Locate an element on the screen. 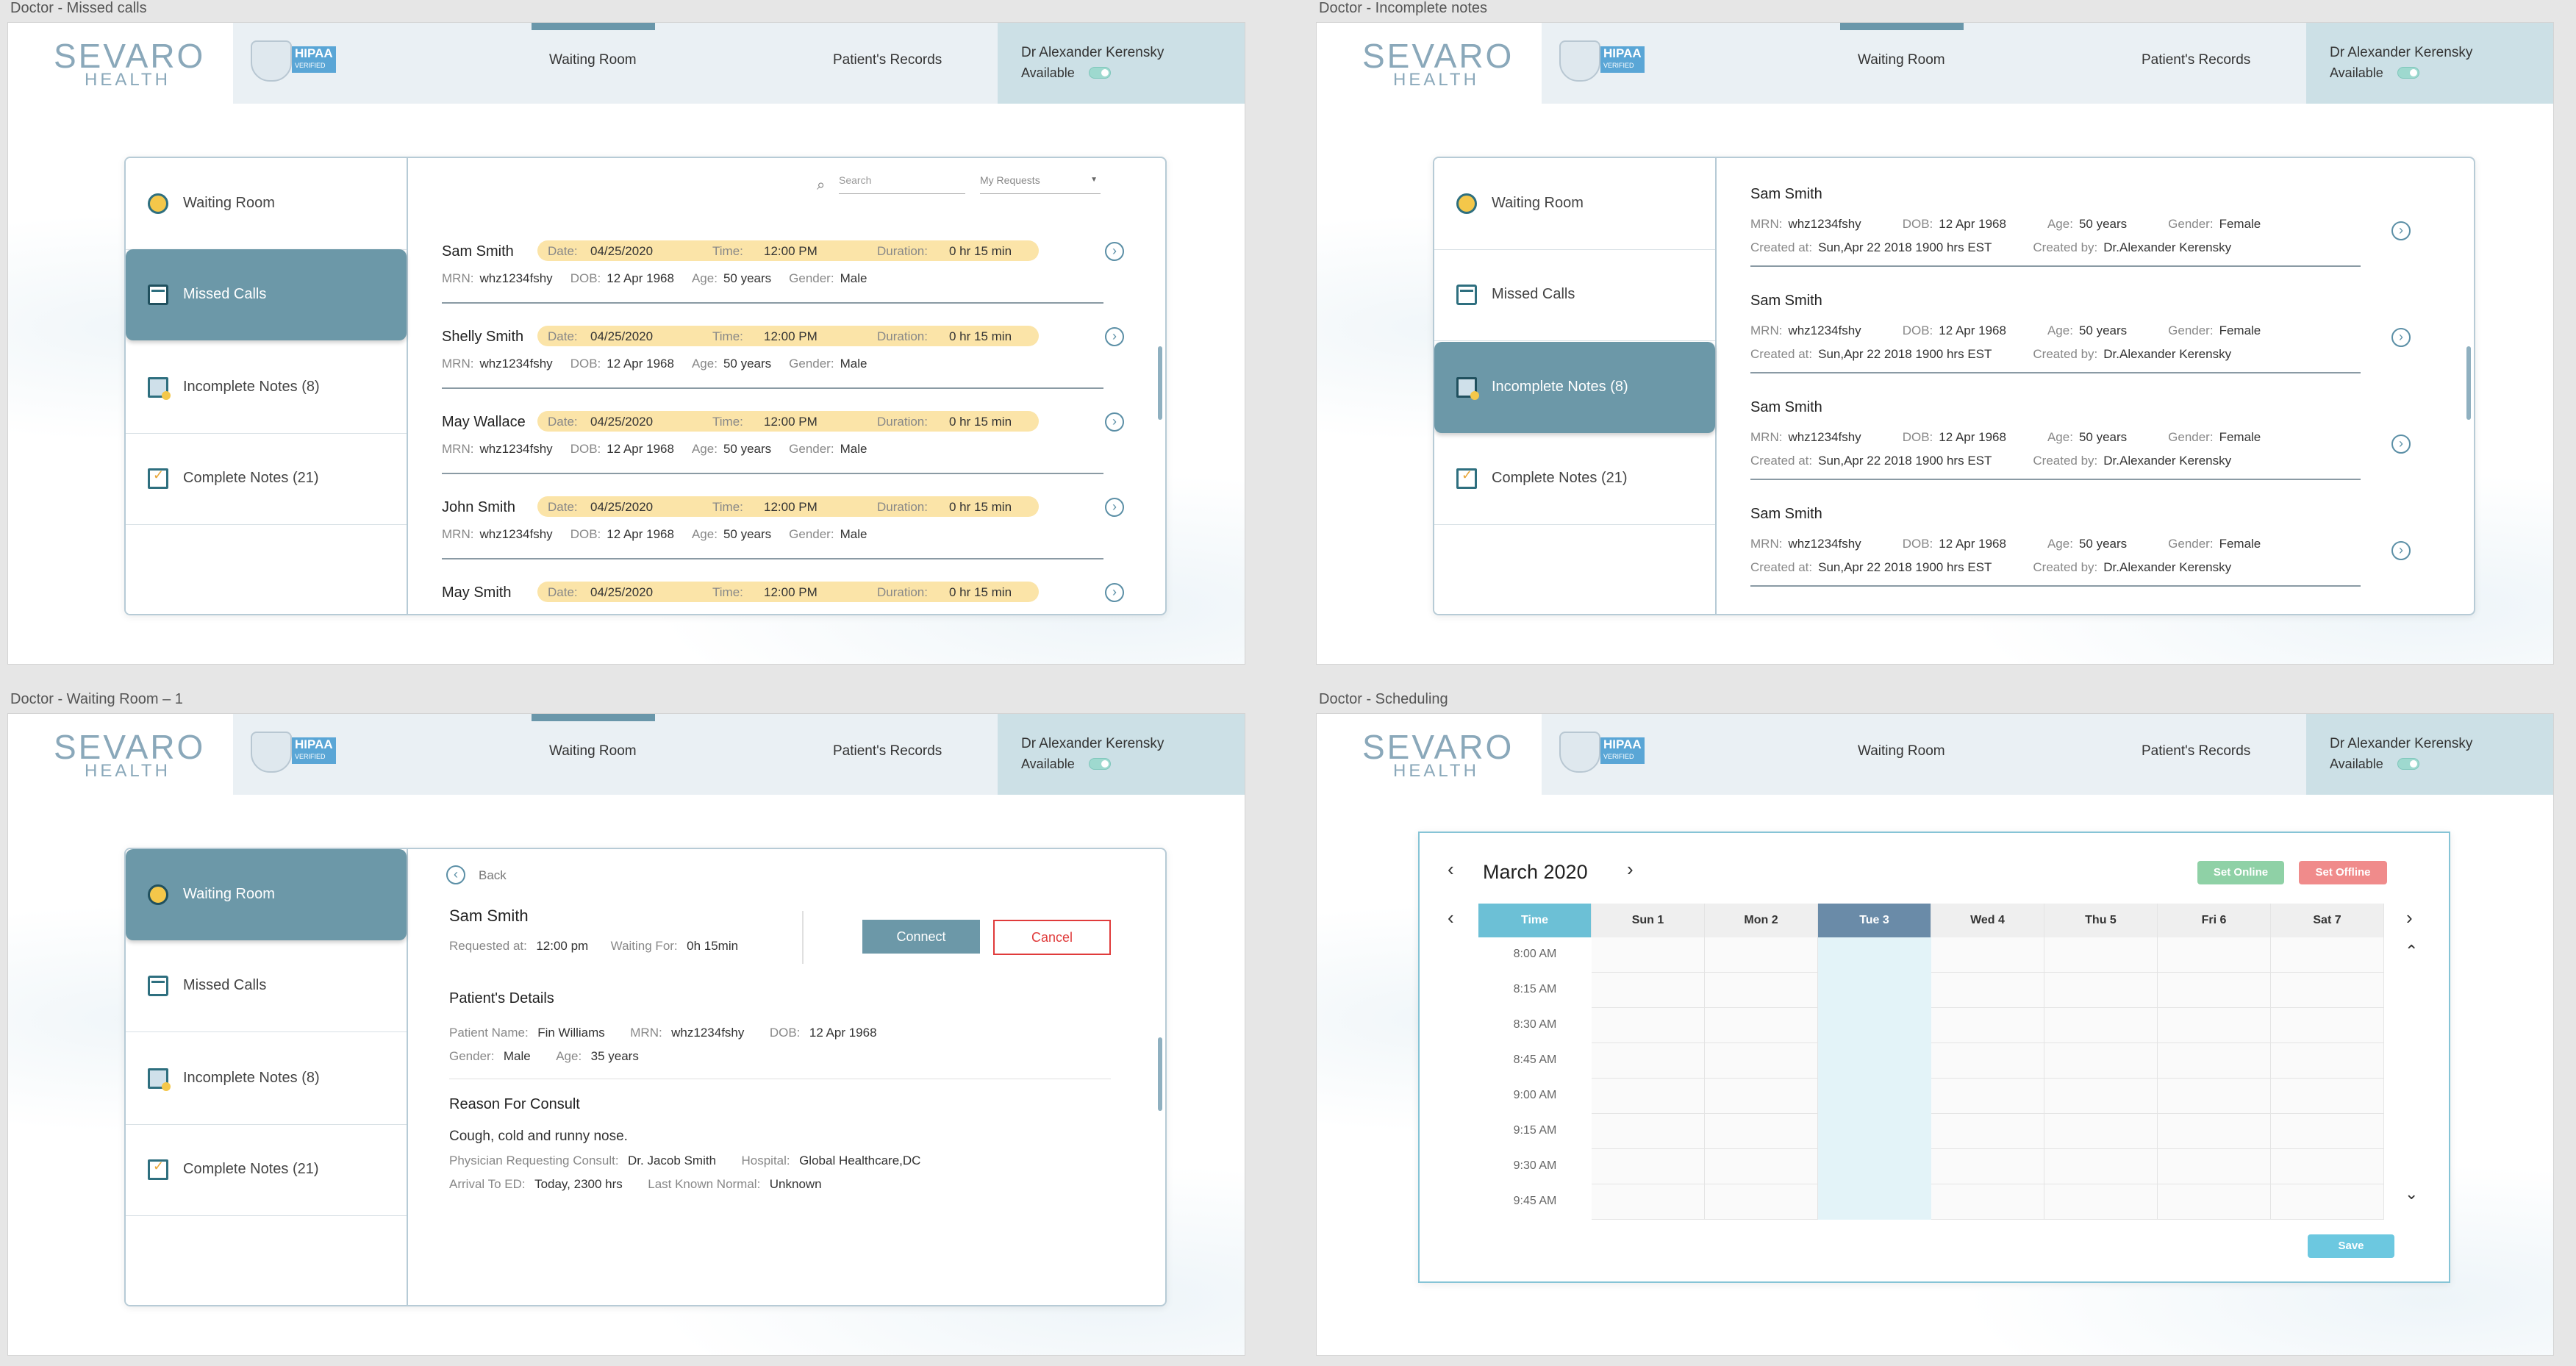  back-link: Back is located at coordinates (493, 875).